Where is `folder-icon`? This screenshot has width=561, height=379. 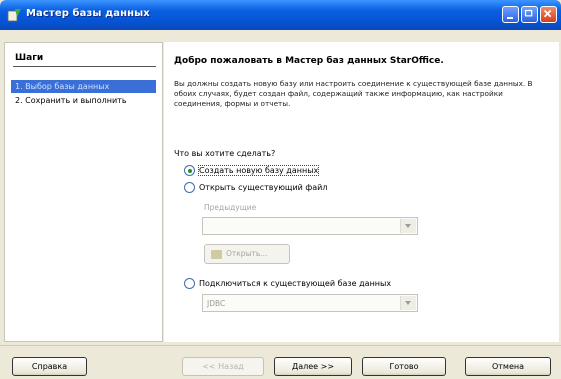
folder-icon is located at coordinates (216, 254).